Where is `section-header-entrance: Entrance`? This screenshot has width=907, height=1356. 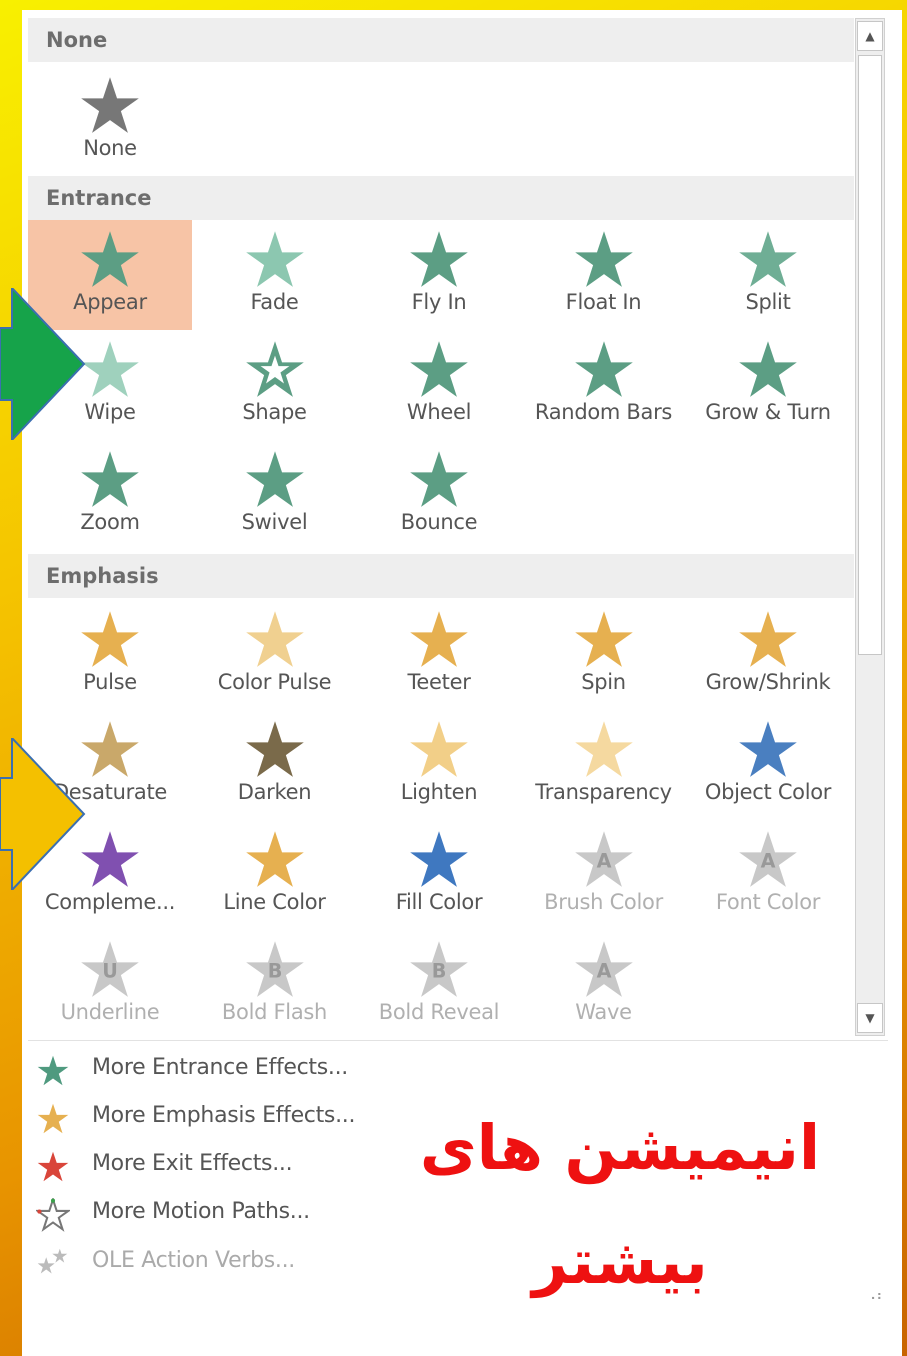
section-header-entrance: Entrance is located at coordinates (441, 198).